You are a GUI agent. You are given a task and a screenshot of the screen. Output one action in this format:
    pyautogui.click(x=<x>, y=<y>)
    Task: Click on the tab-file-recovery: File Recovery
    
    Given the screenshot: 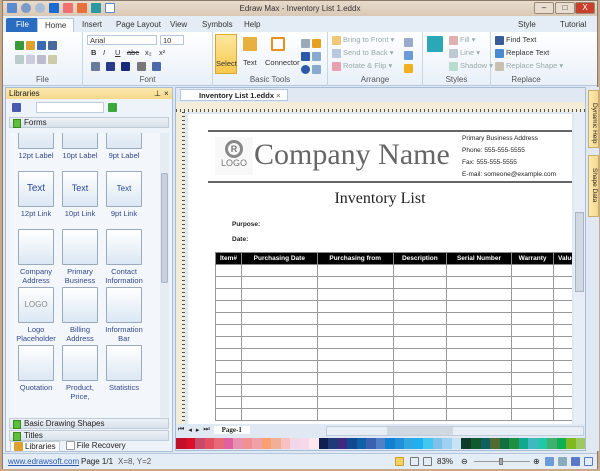 What is the action you would take?
    pyautogui.click(x=95, y=446)
    